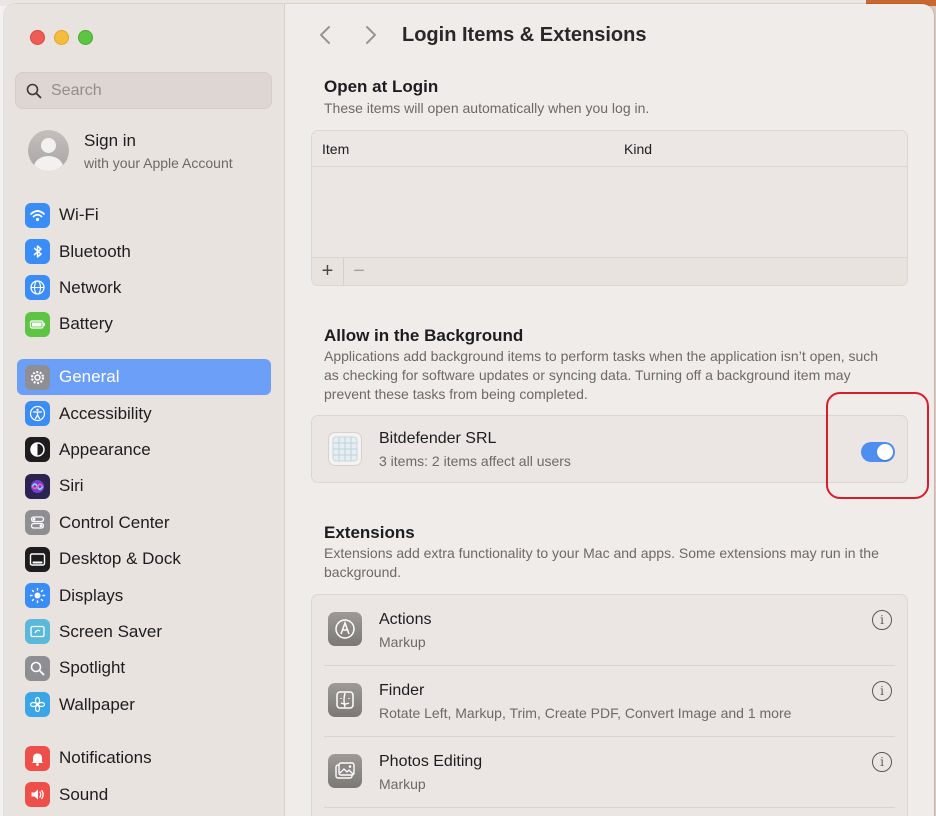 Image resolution: width=936 pixels, height=816 pixels. Describe the element at coordinates (79, 215) in the screenshot. I see `sidebar-item-label: Wi-Fi` at that location.